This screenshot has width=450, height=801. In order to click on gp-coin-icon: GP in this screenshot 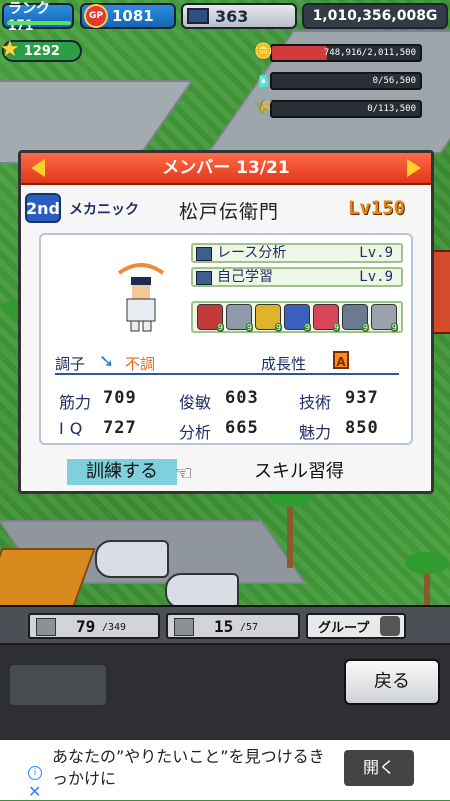, I will do `click(96, 16)`.